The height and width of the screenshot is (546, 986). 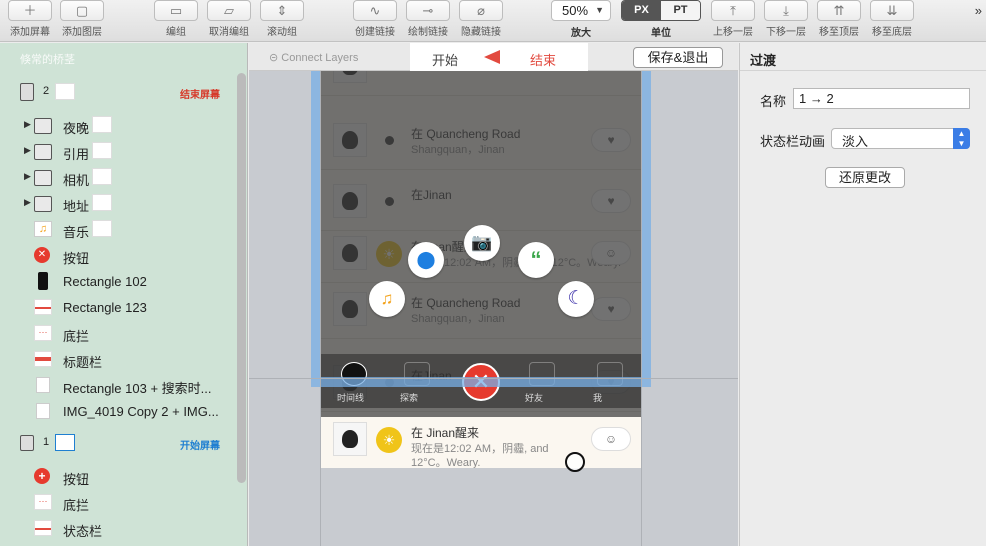 What do you see at coordinates (961, 138) in the screenshot?
I see `chevron-updown-icon: ▲ ▼` at bounding box center [961, 138].